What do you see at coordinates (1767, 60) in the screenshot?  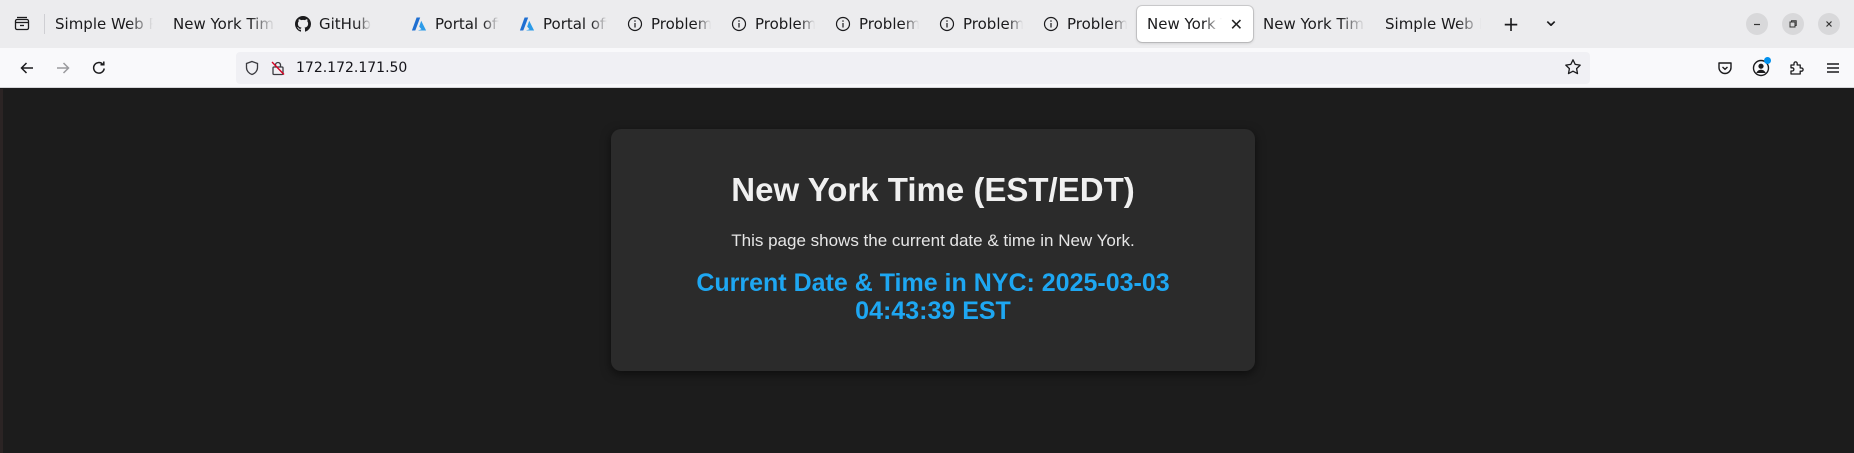 I see `notification-dot` at bounding box center [1767, 60].